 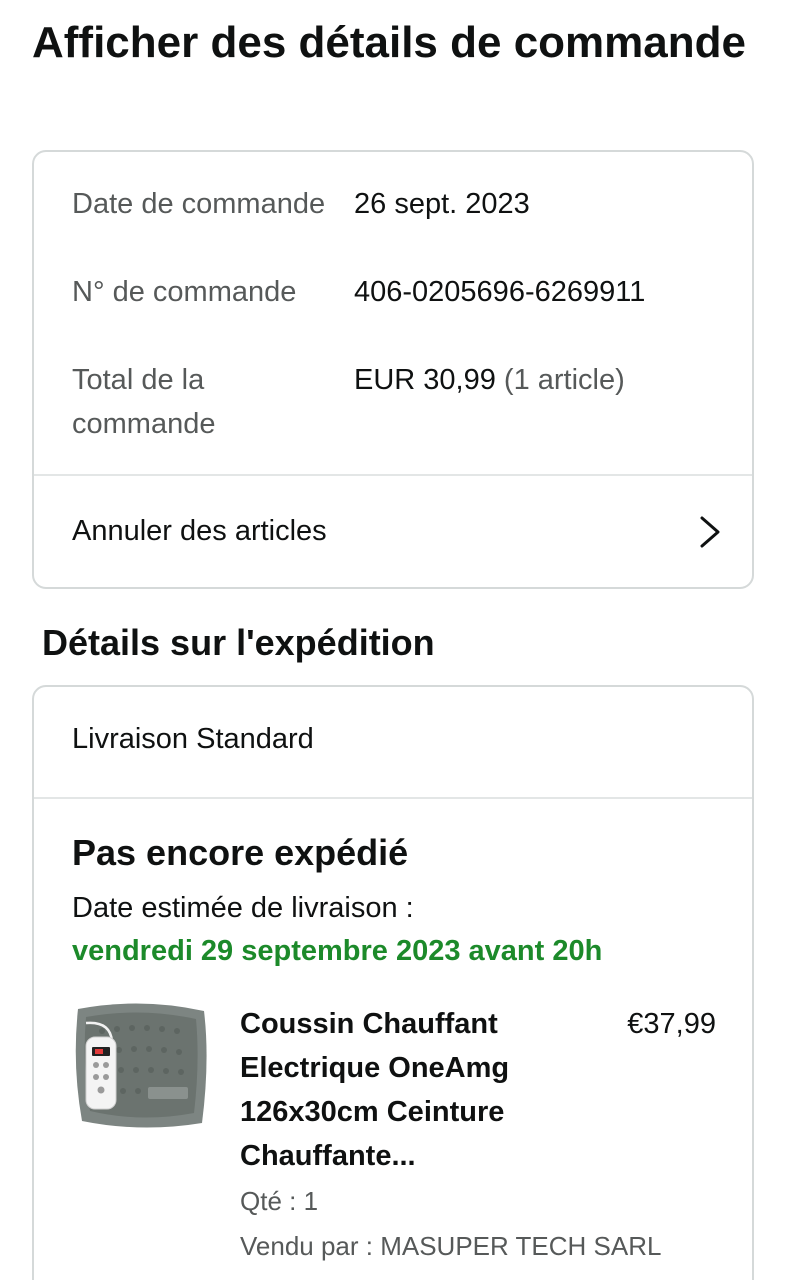 I want to click on page-title: Afficher des détails de commande, so click(x=389, y=42).